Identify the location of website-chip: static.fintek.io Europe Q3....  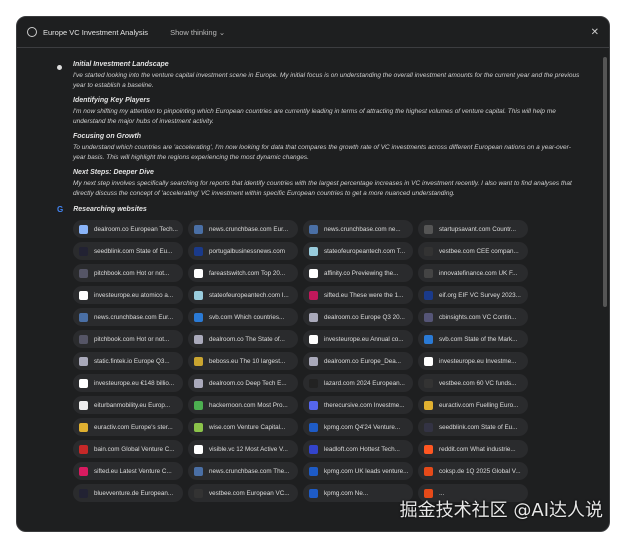
(128, 361).